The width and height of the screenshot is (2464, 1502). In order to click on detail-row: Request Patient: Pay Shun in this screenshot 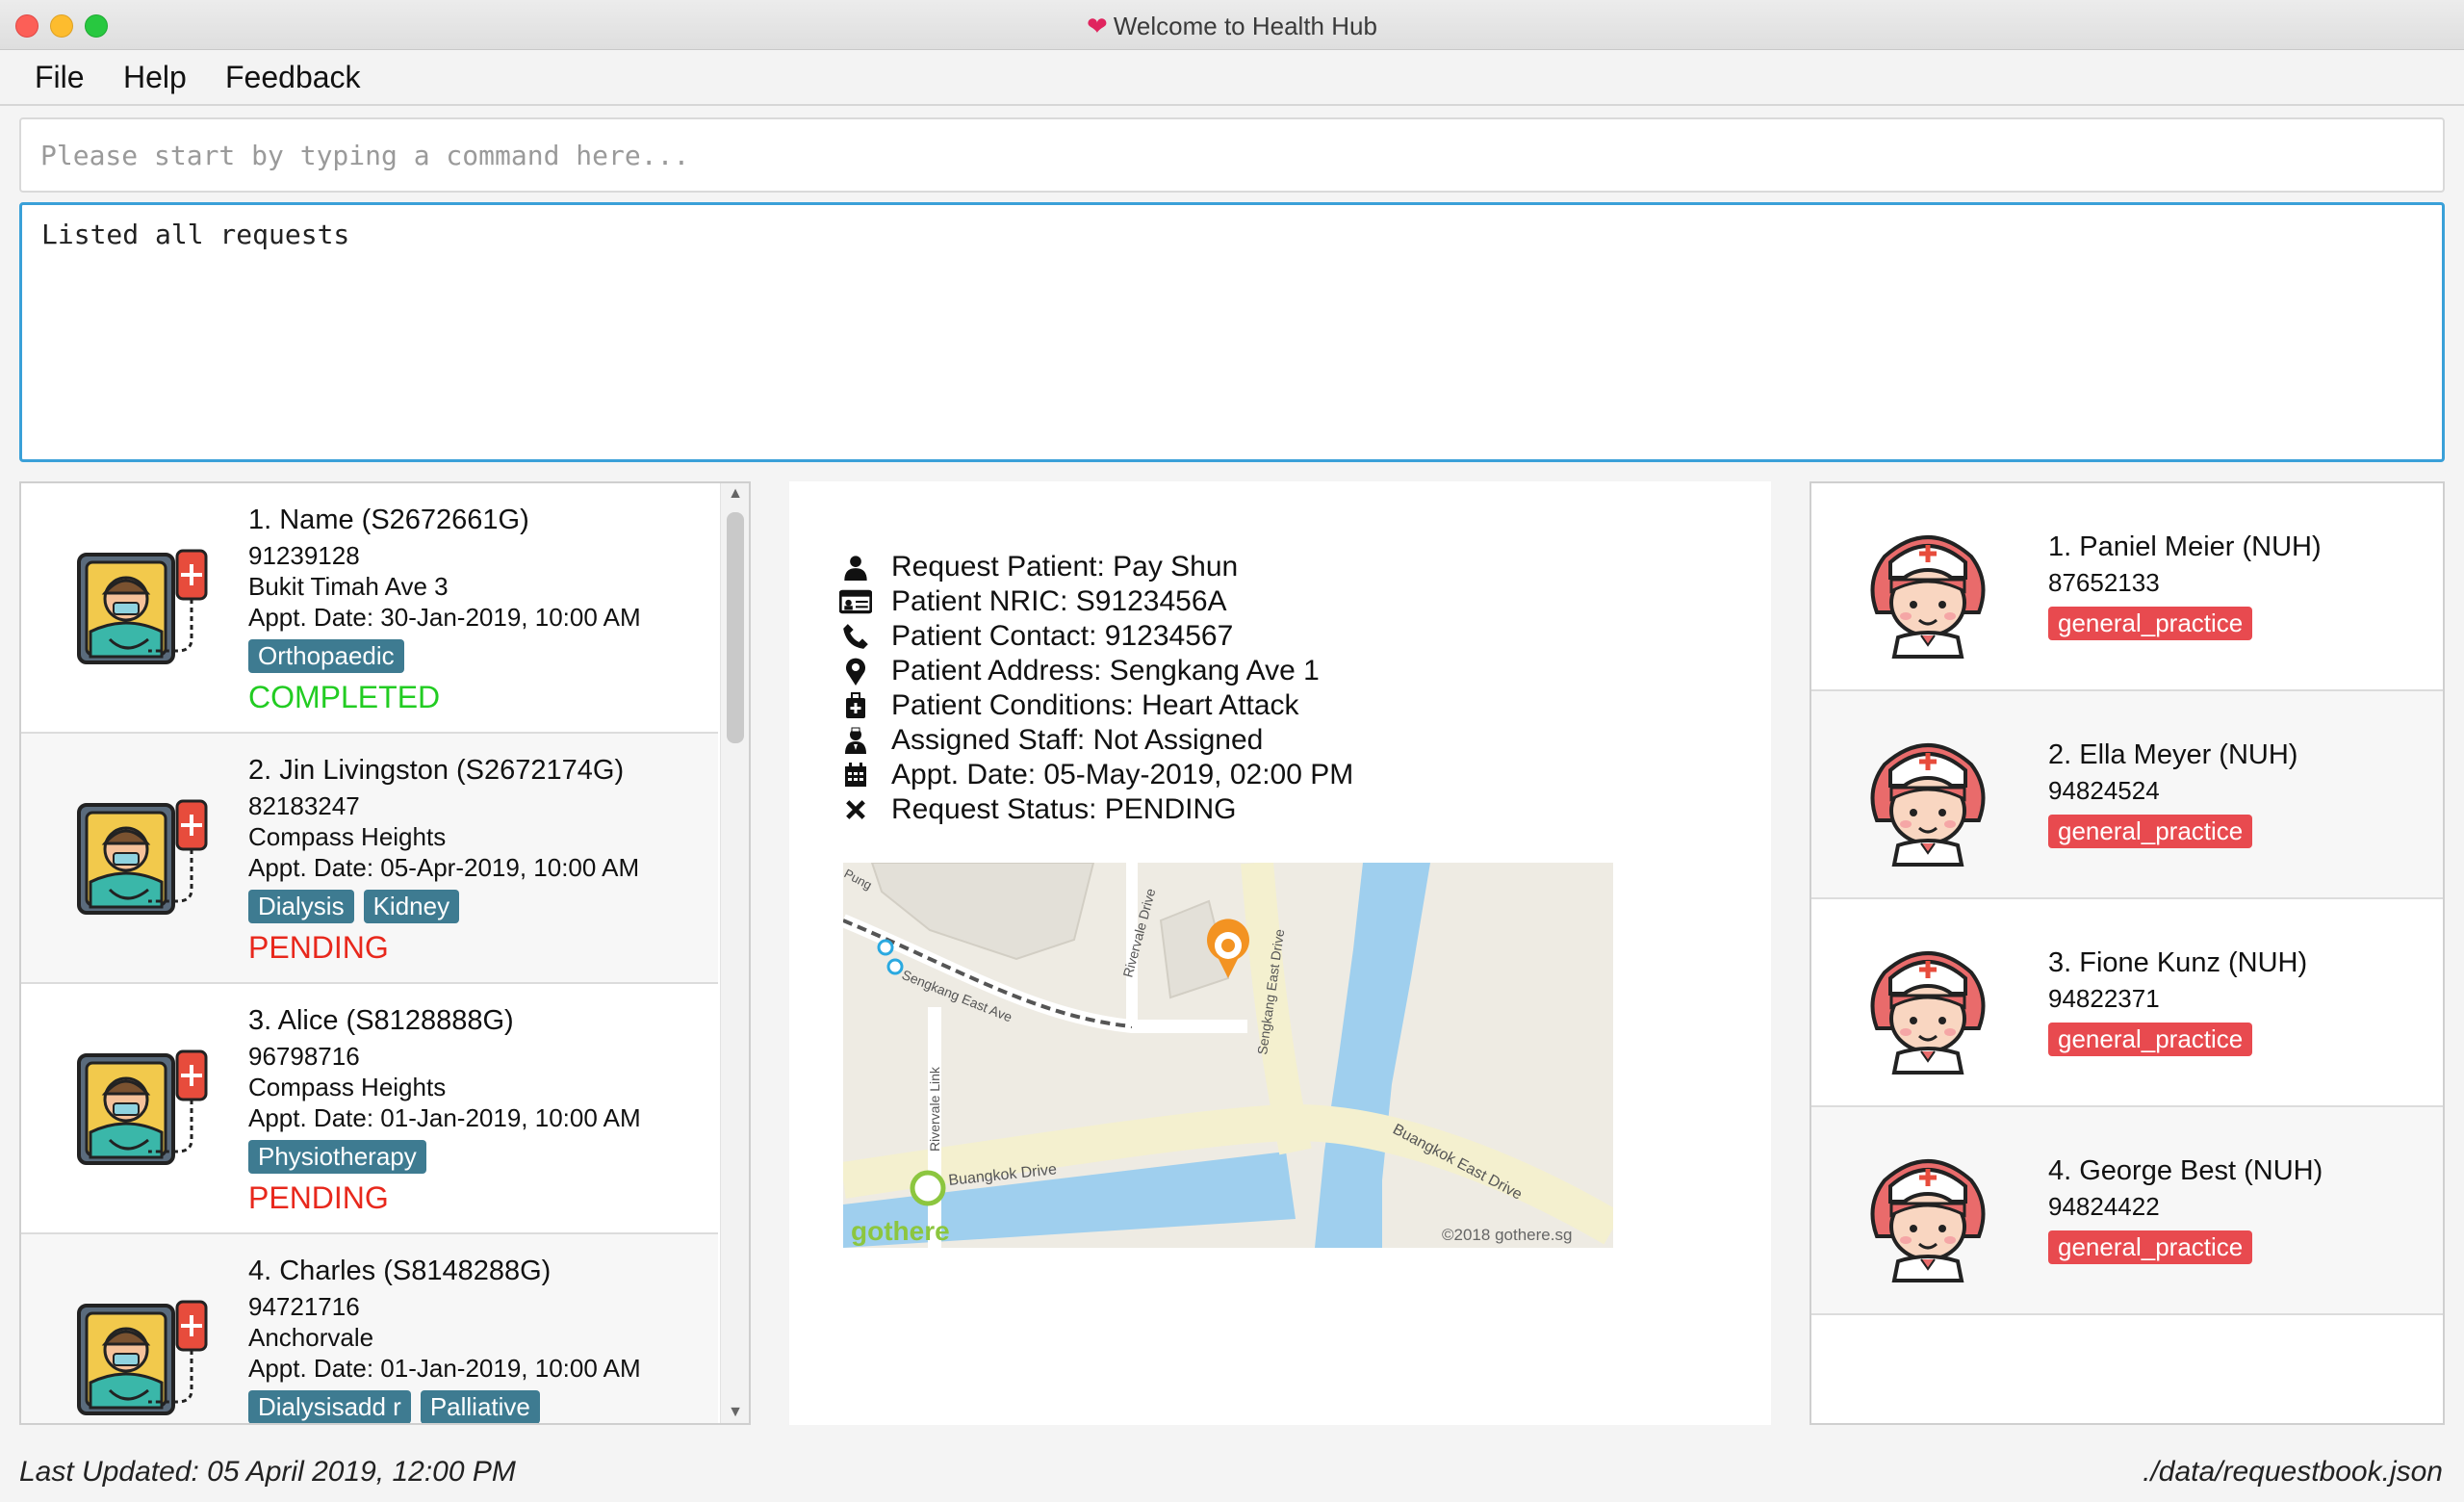, I will do `click(1038, 567)`.